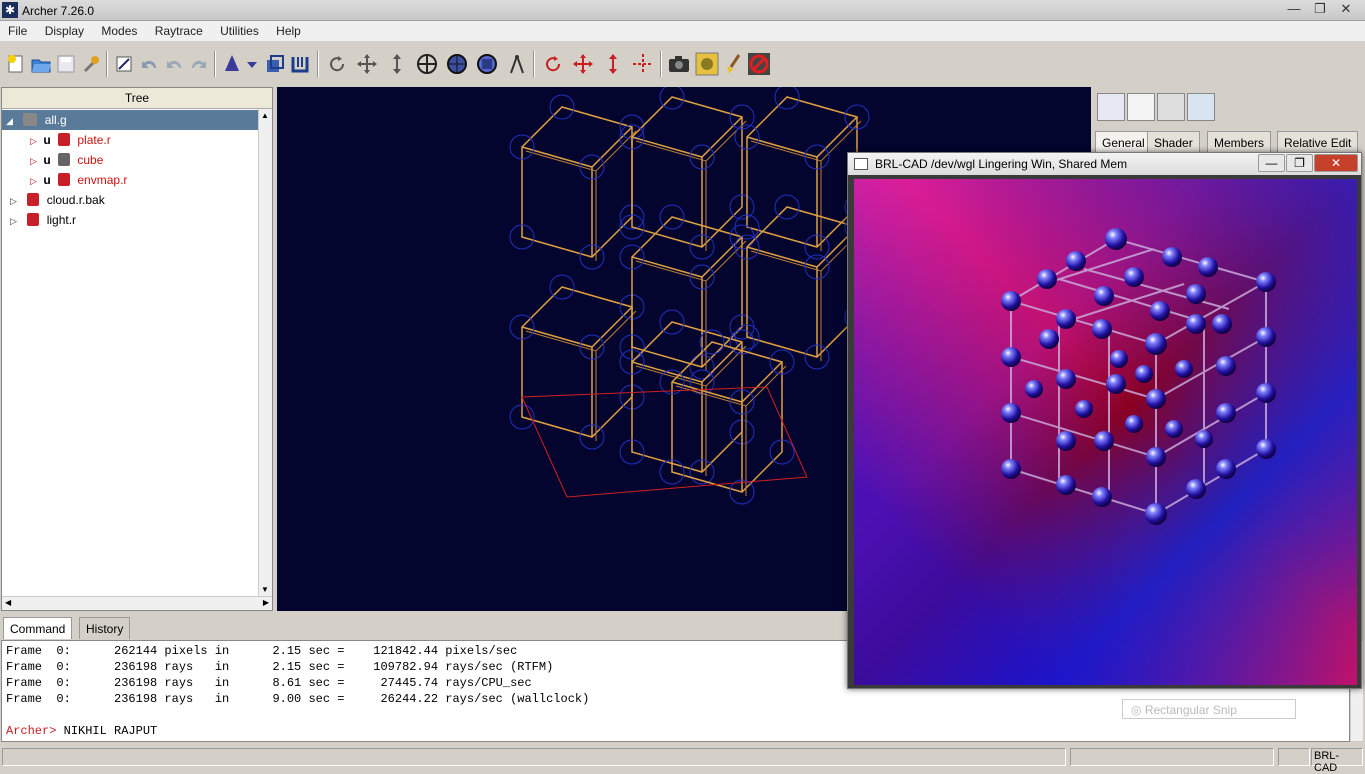  What do you see at coordinates (682, 10) in the screenshot?
I see `title-bar: ✱ Archer 7.26.0 — ❐ ✕` at bounding box center [682, 10].